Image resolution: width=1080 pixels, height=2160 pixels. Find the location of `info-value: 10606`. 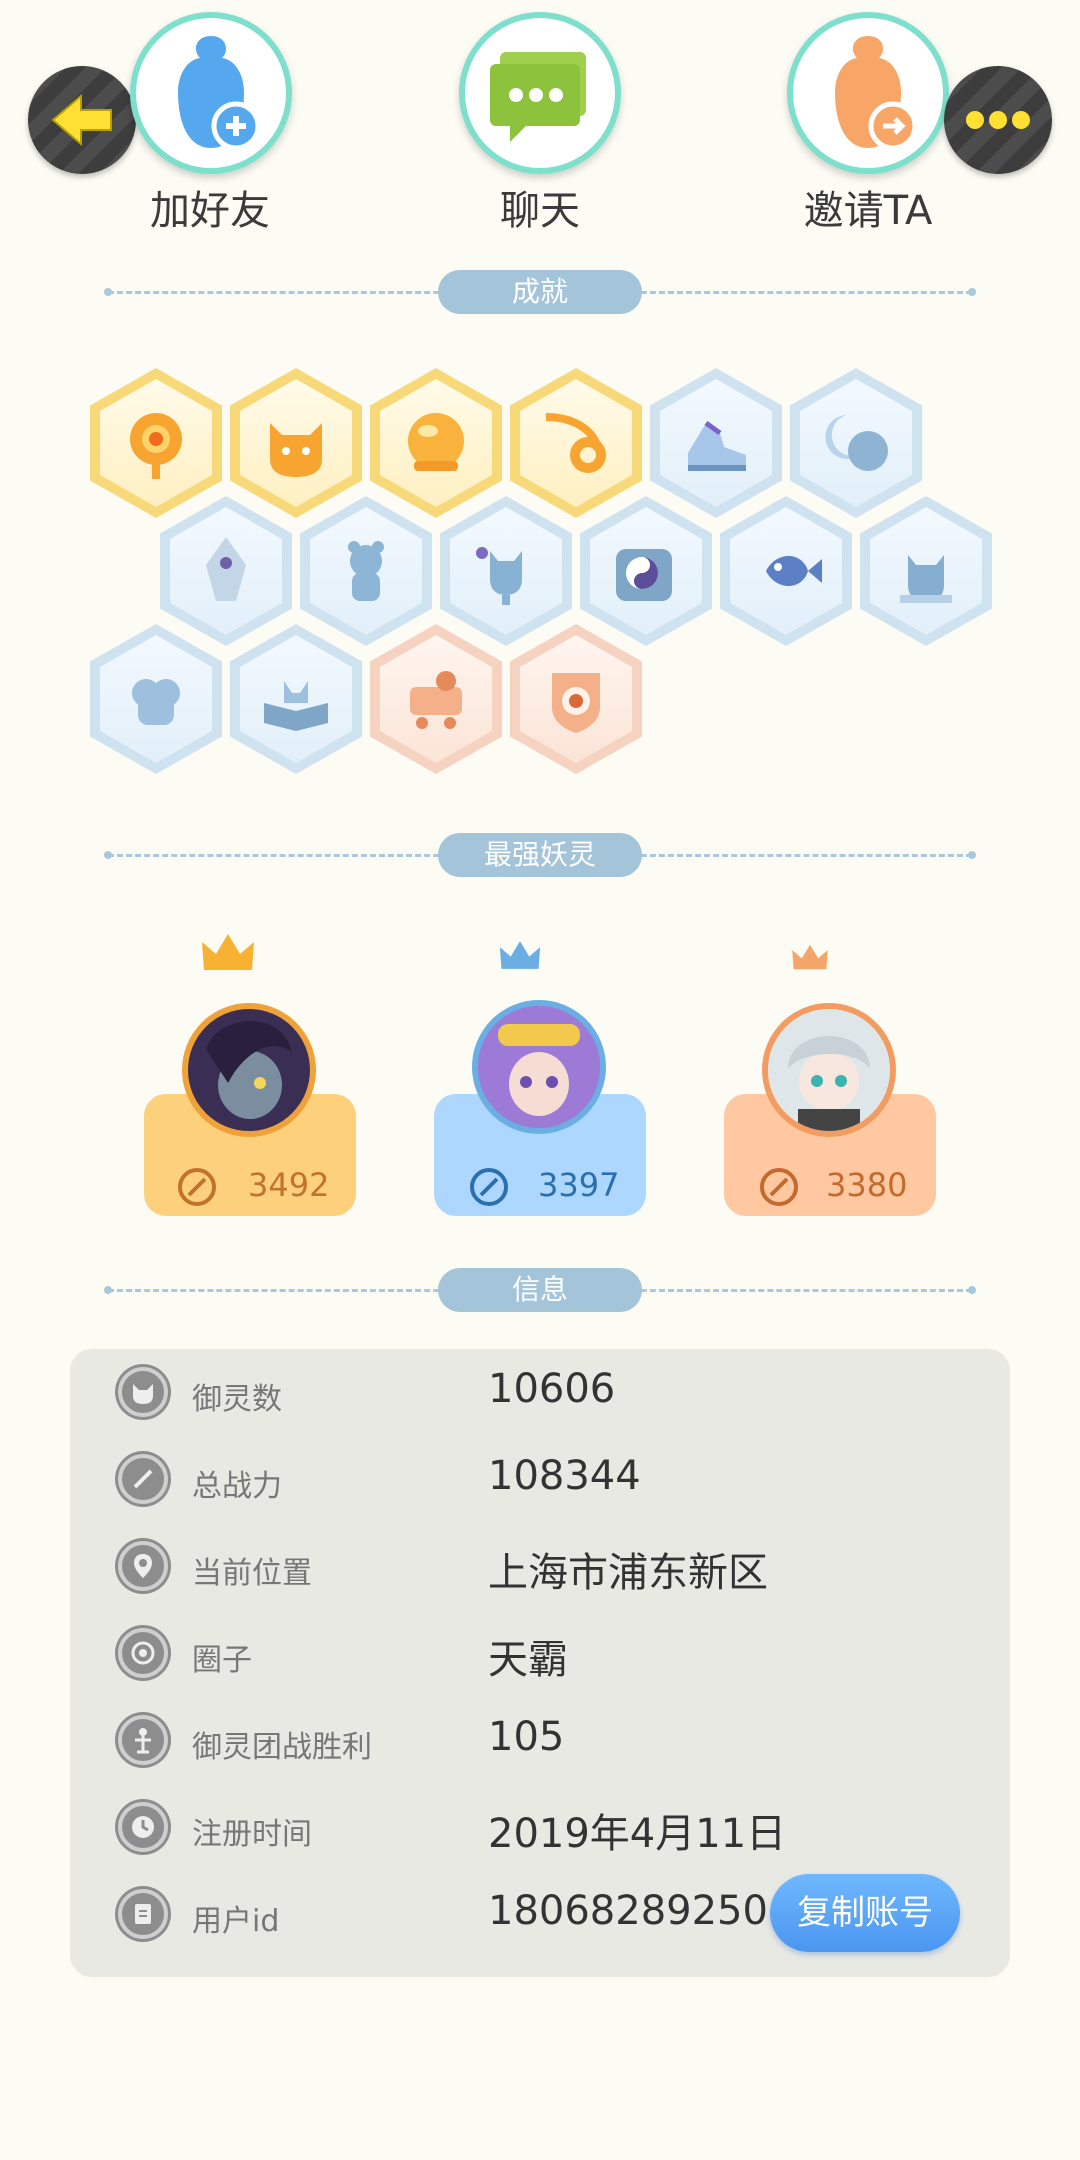

info-value: 10606 is located at coordinates (552, 1389).